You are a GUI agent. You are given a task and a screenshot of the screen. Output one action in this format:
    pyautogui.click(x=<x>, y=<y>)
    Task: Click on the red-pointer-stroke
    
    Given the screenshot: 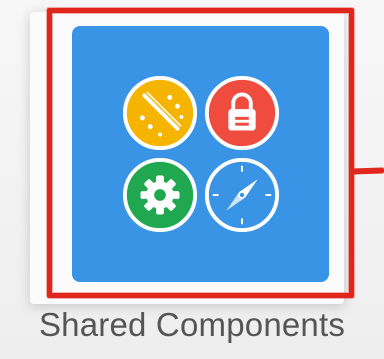 What is the action you would take?
    pyautogui.click(x=366, y=171)
    